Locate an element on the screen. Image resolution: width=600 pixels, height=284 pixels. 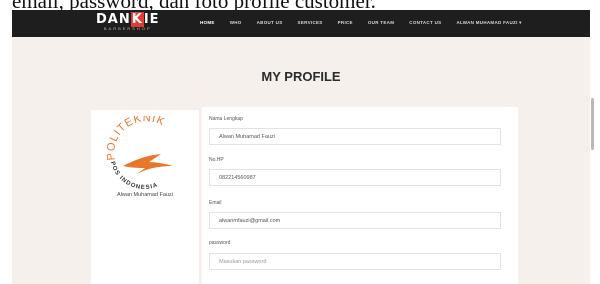
logo-lightning-mark is located at coordinates (148, 164).